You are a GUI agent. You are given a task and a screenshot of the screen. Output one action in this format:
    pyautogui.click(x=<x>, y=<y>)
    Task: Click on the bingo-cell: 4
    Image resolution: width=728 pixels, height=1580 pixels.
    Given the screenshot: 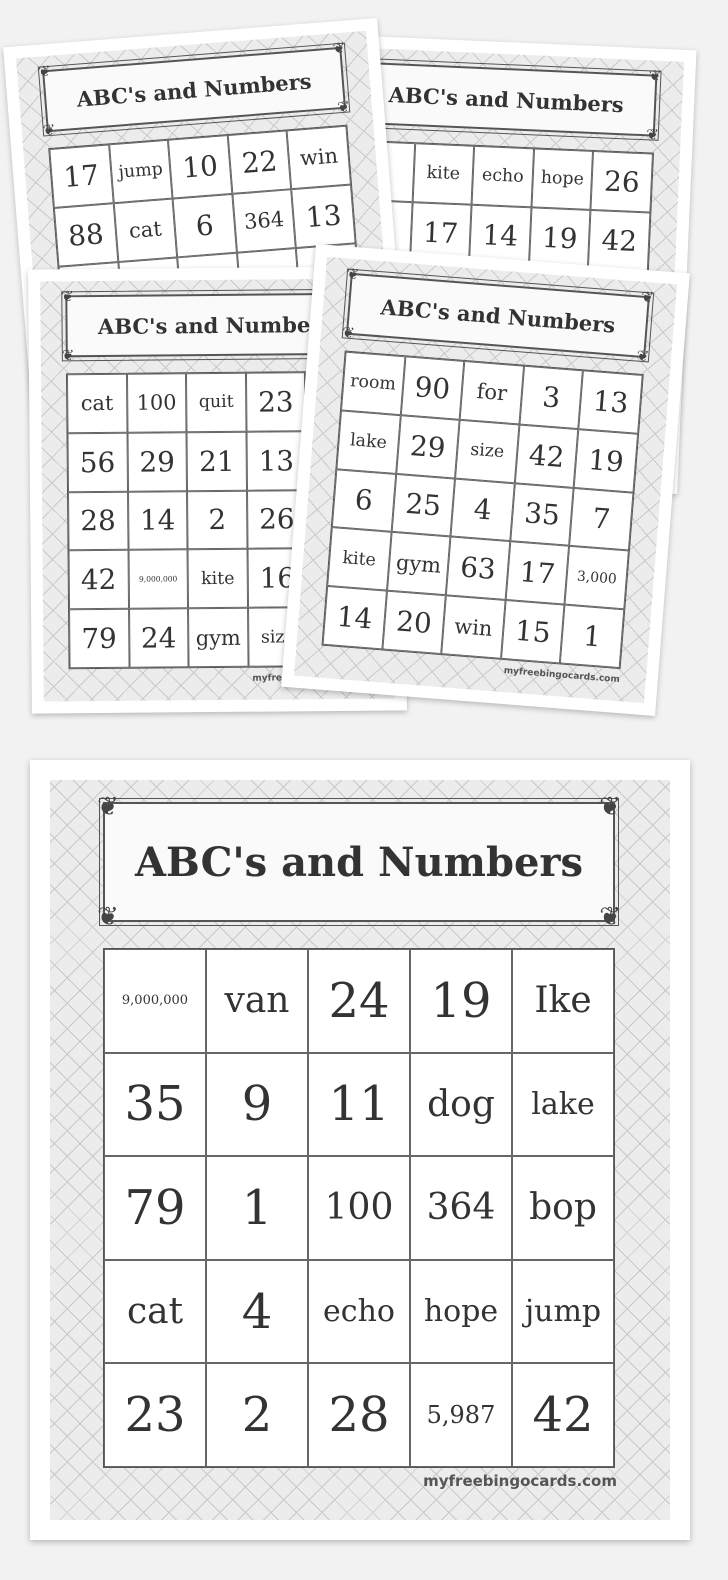 What is the action you would take?
    pyautogui.click(x=257, y=1311)
    